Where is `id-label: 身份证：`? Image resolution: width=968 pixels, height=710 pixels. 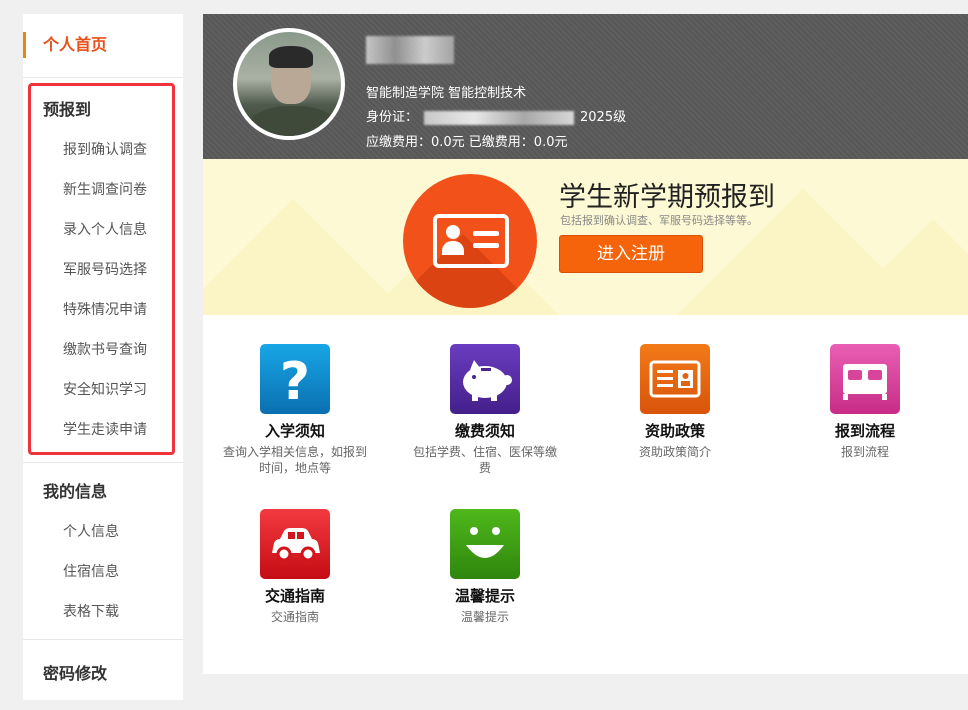 id-label: 身份证： is located at coordinates (392, 117).